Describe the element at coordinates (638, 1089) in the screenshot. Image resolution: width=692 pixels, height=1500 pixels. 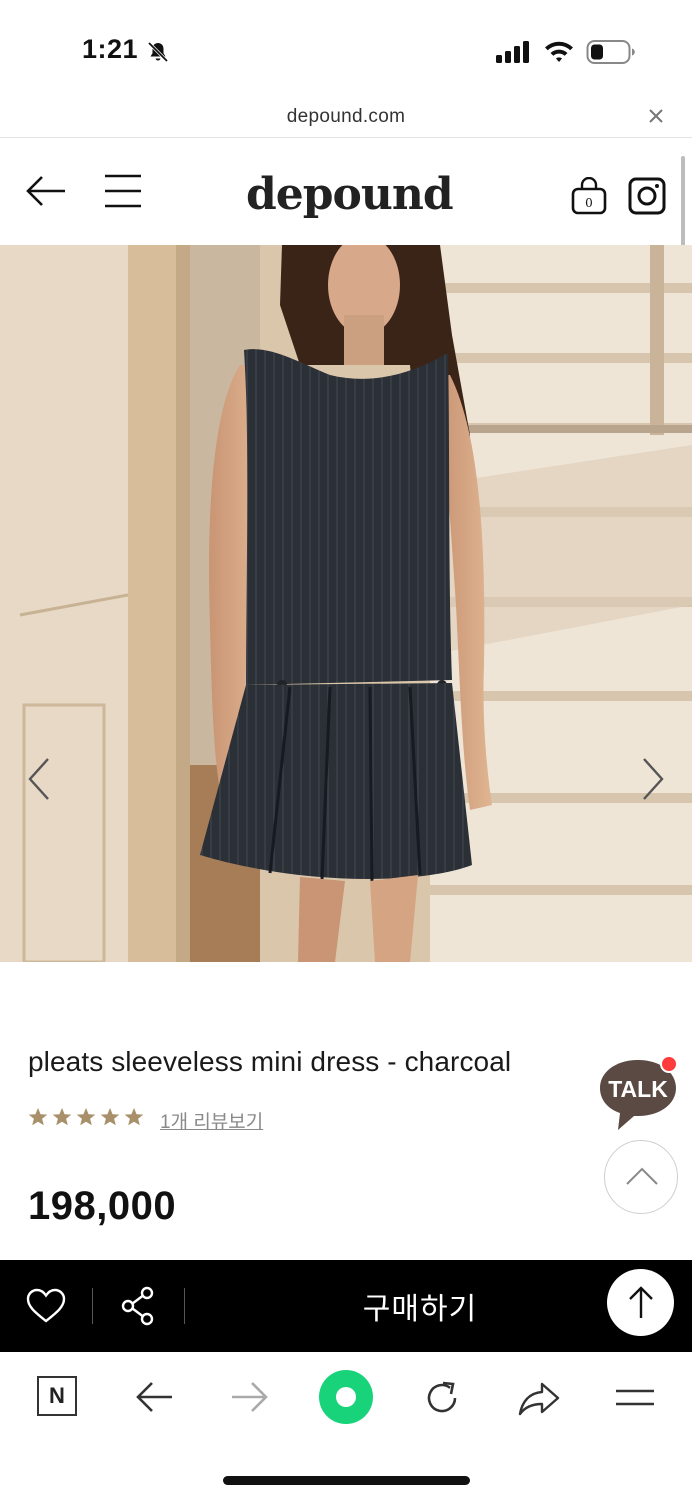
I see `talk-label: TALK` at that location.